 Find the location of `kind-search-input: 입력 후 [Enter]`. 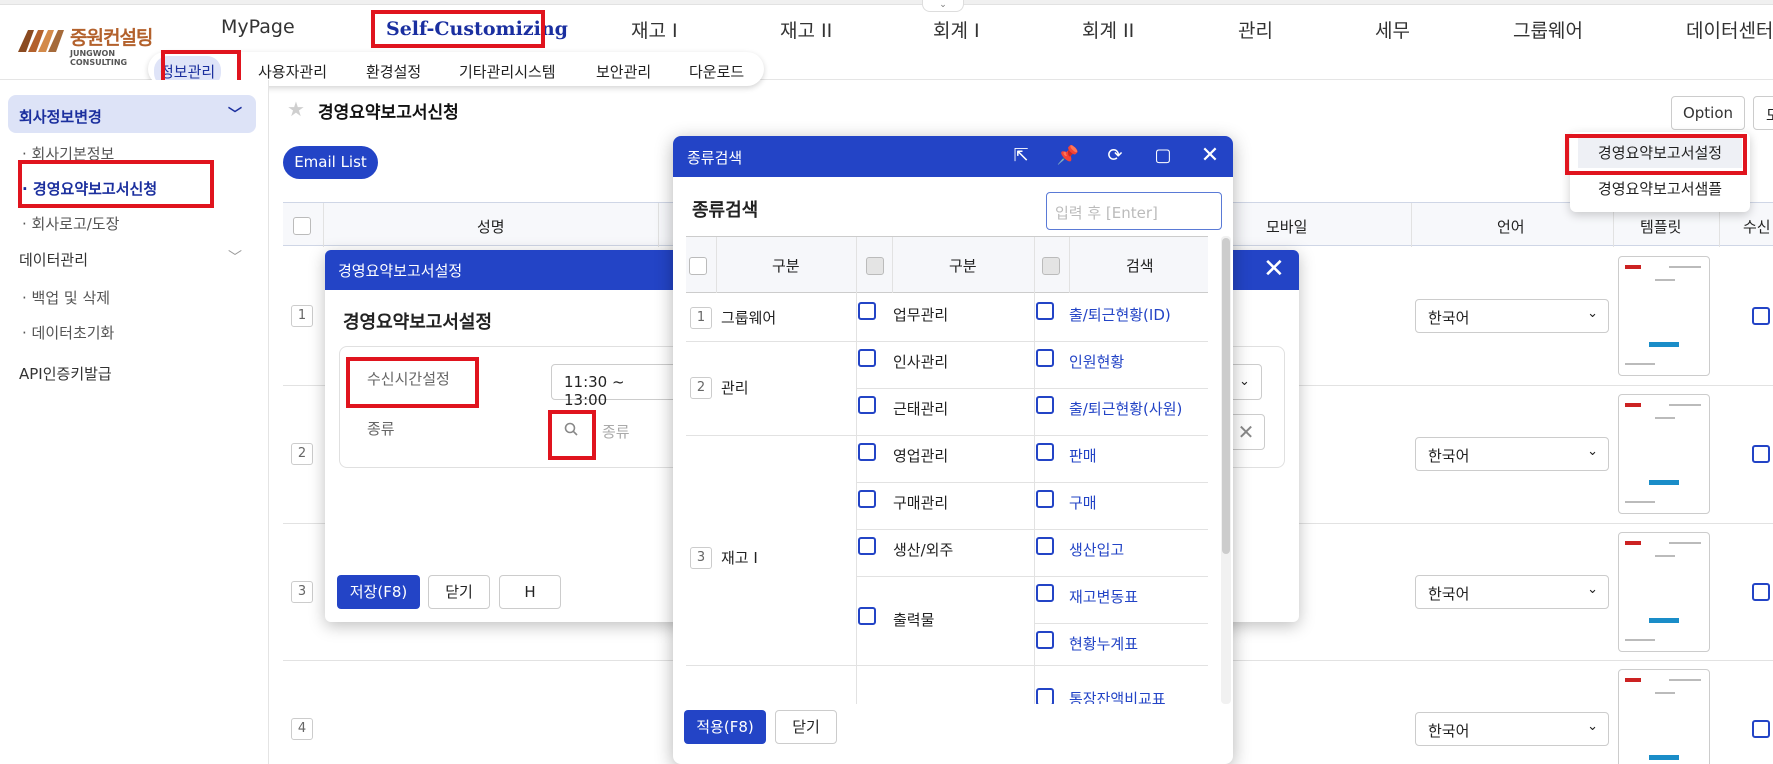

kind-search-input: 입력 후 [Enter] is located at coordinates (1134, 211).